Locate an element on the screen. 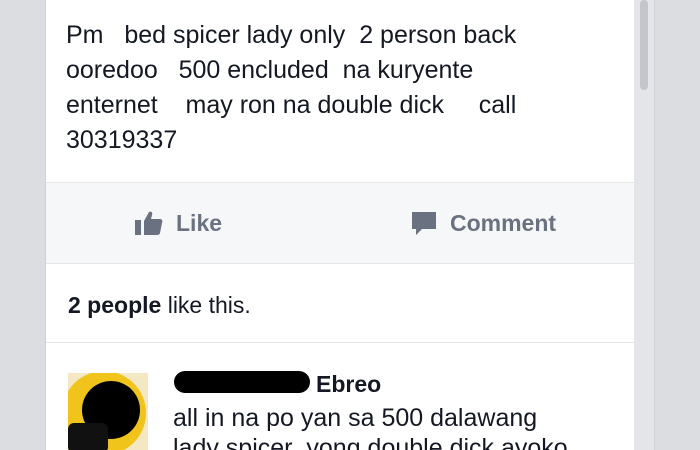 This screenshot has height=450, width=700. like-label: Like is located at coordinates (199, 222).